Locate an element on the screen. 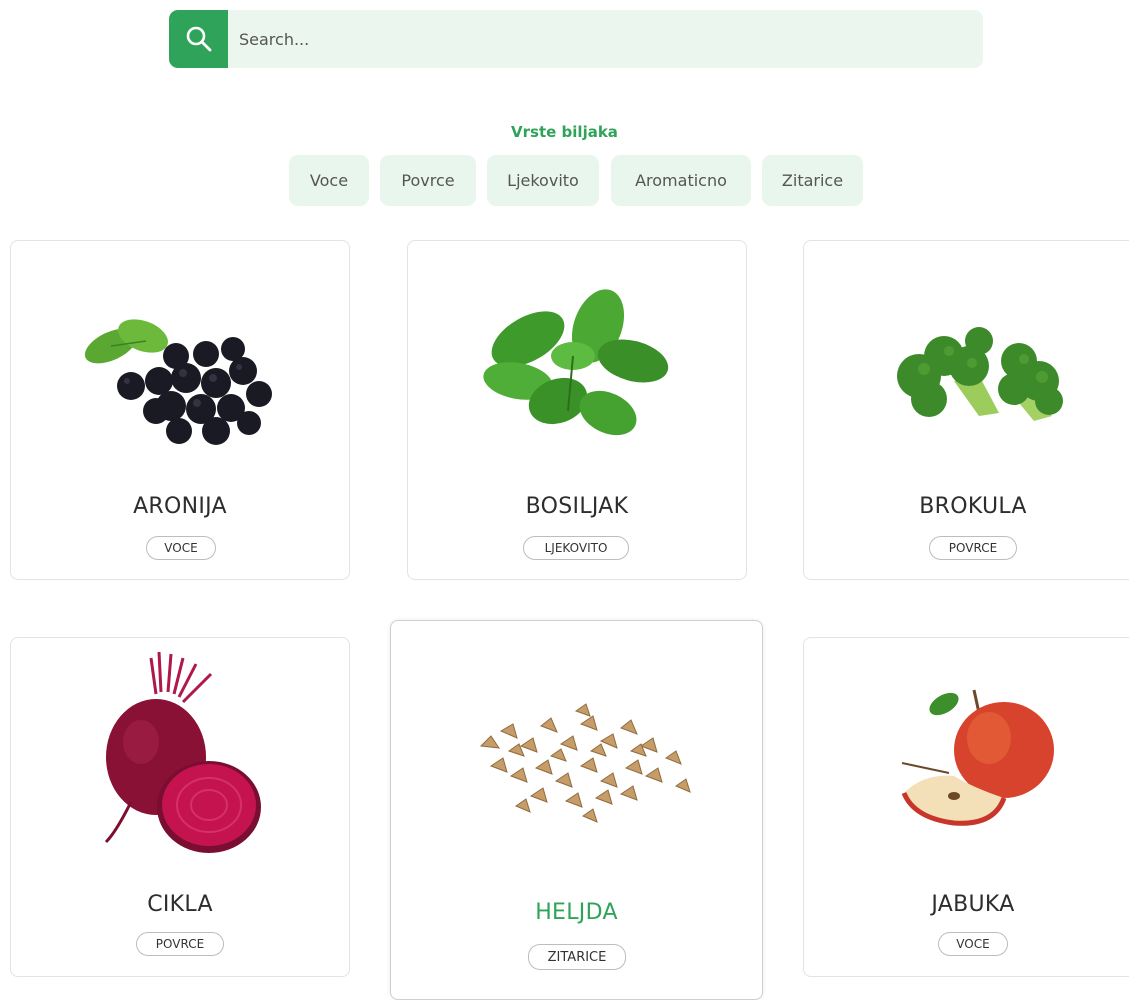 The image size is (1129, 1000). category-tag: ZITARICE is located at coordinates (577, 957).